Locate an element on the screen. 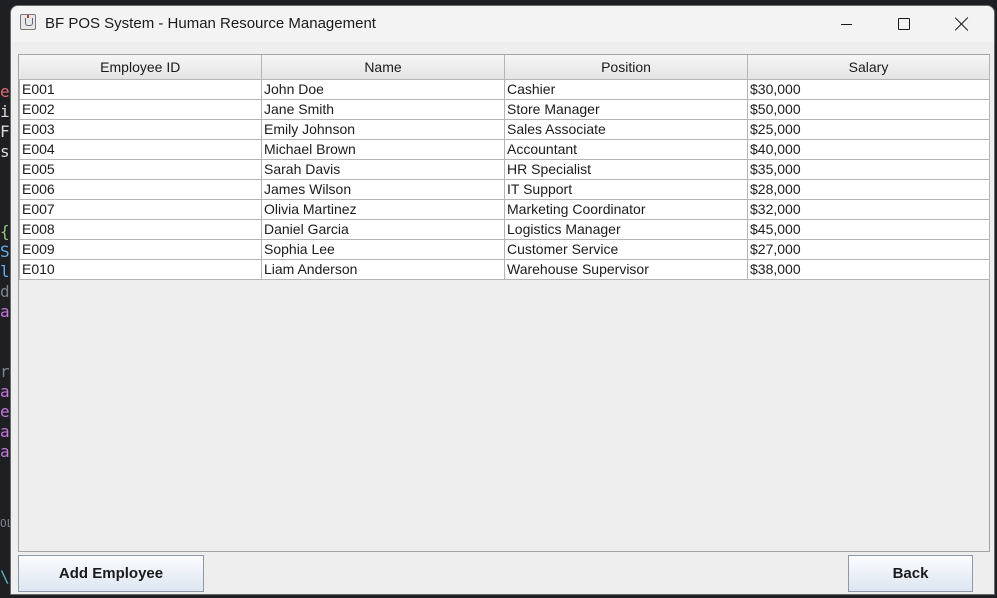 Image resolution: width=997 pixels, height=598 pixels. cell-name: Michael Brown is located at coordinates (383, 149).